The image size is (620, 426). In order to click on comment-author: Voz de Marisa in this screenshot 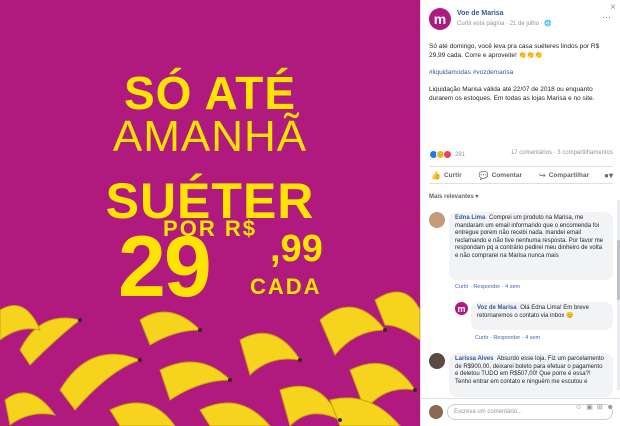, I will do `click(497, 308)`.